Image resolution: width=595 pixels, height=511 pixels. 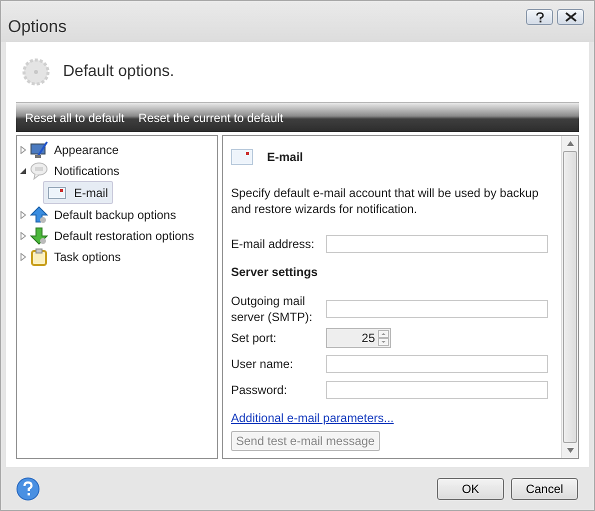 What do you see at coordinates (36, 72) in the screenshot?
I see `gear-icon` at bounding box center [36, 72].